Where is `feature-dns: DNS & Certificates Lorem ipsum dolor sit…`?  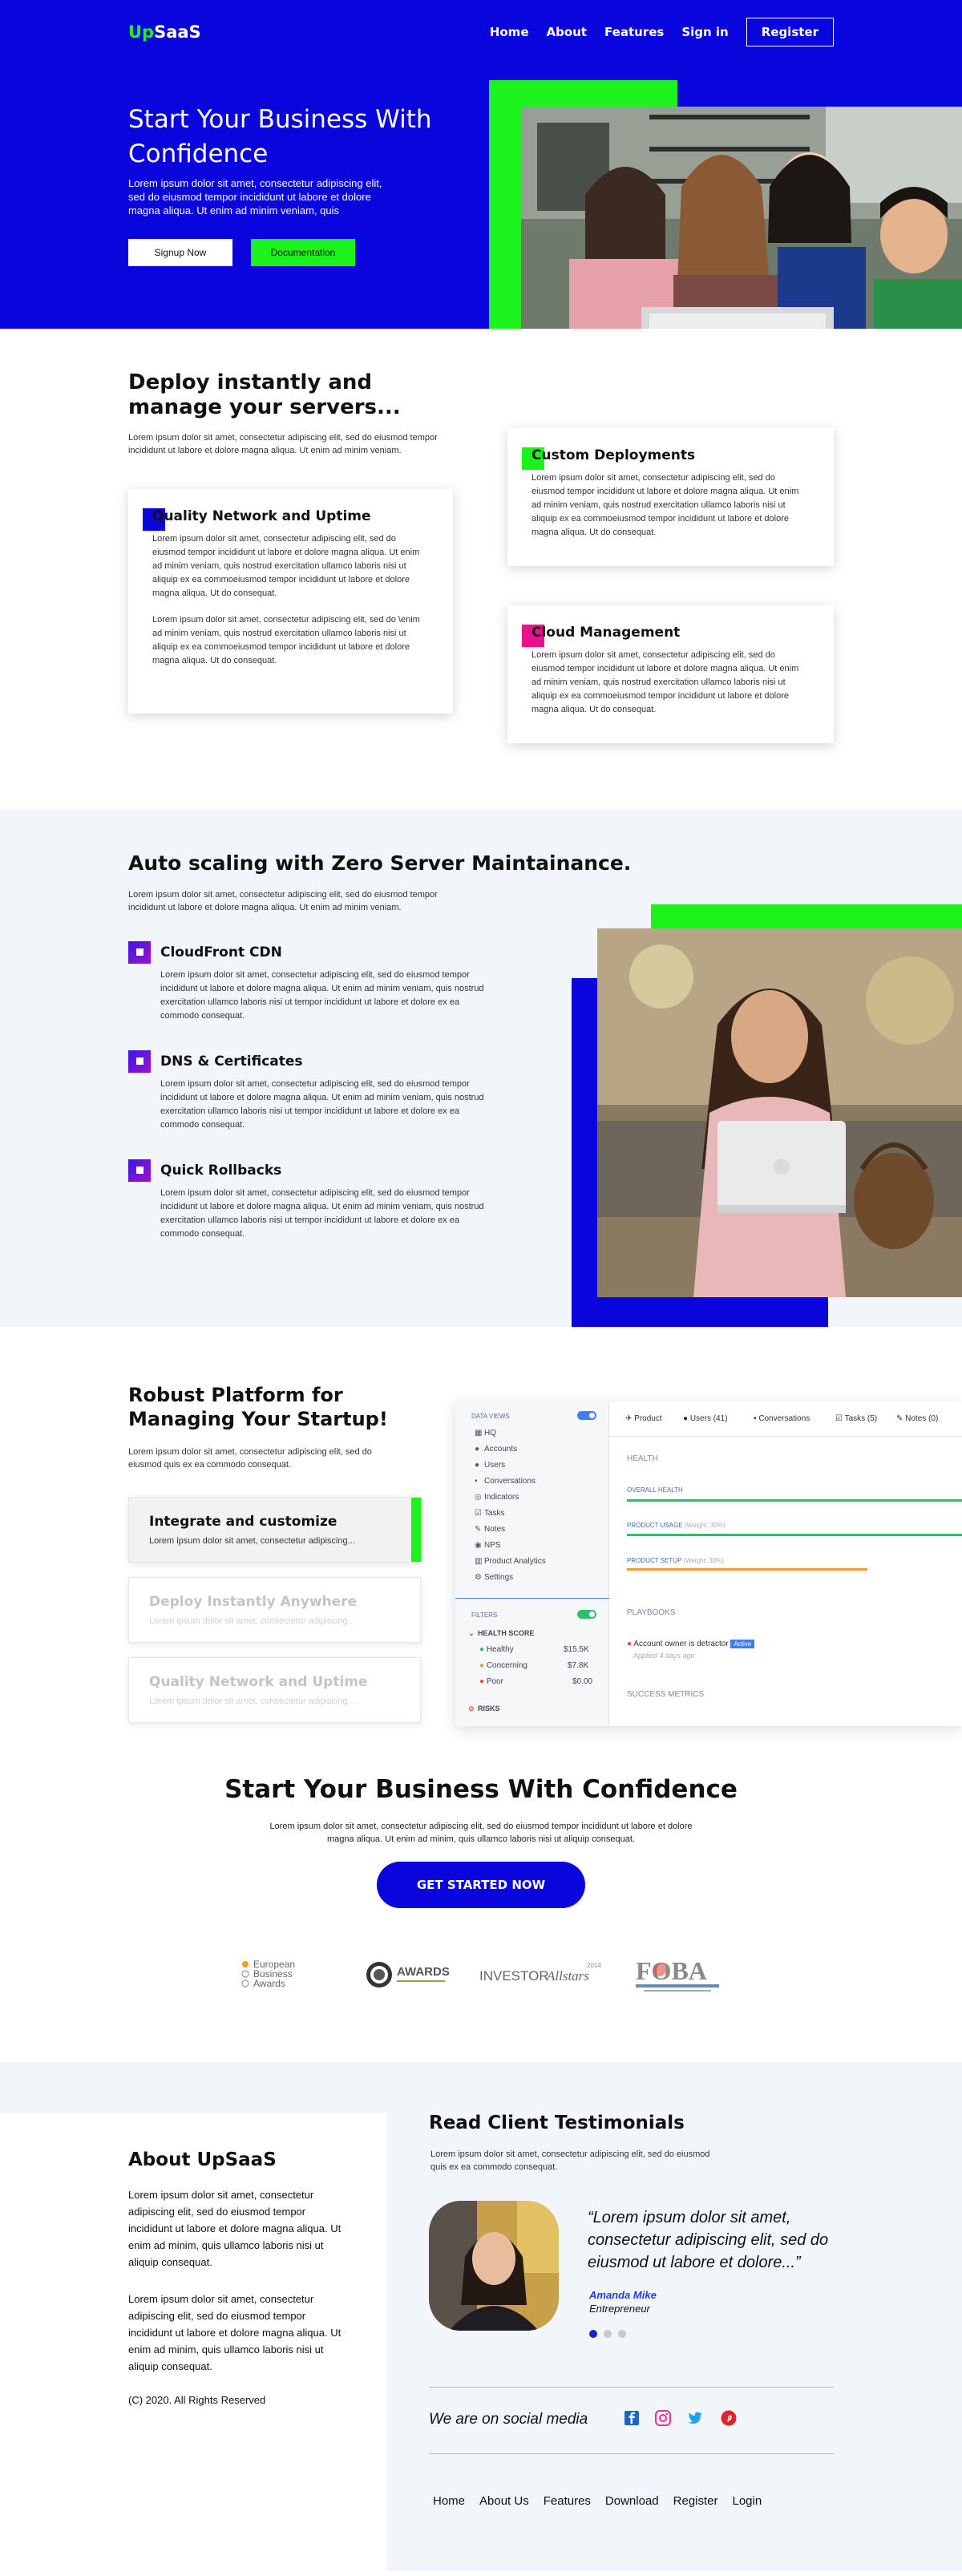
feature-dns: DNS & Certificates Lorem ipsum dolor sit… is located at coordinates (312, 1091).